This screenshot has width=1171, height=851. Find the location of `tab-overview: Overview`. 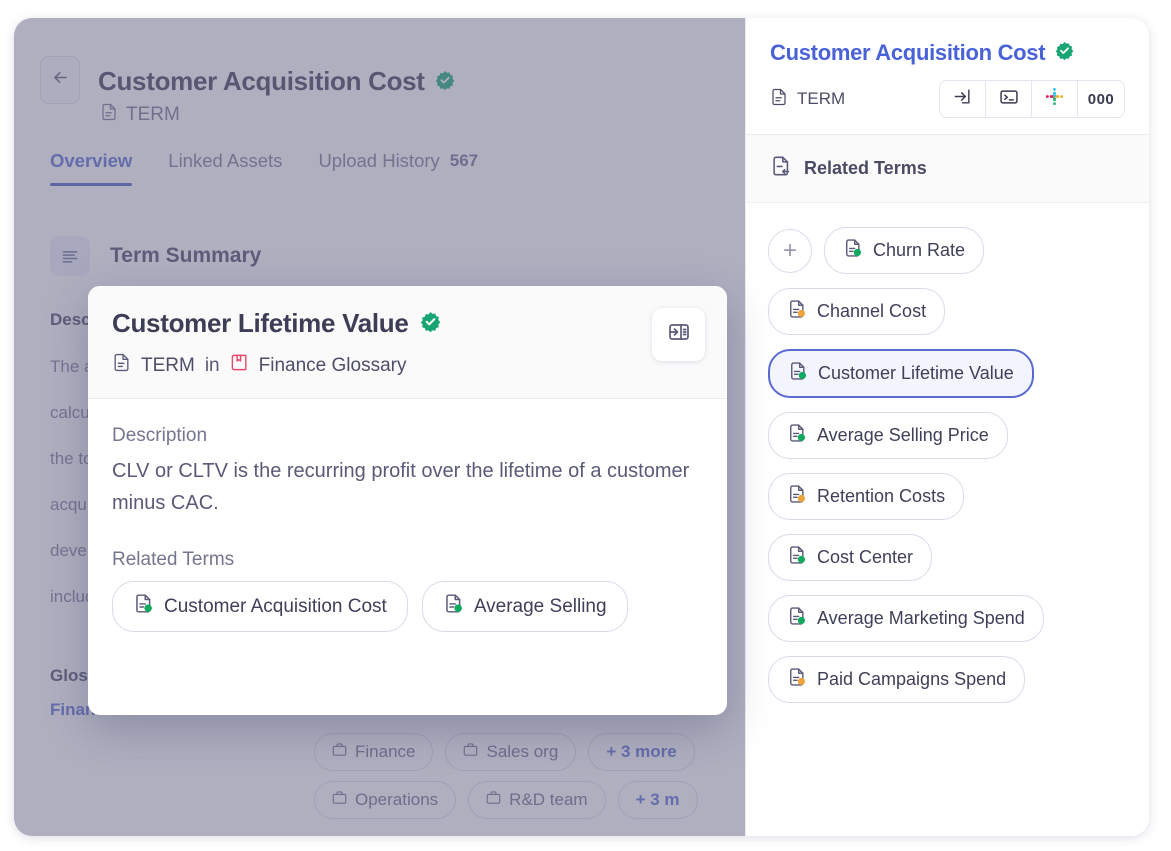

tab-overview: Overview is located at coordinates (91, 168).